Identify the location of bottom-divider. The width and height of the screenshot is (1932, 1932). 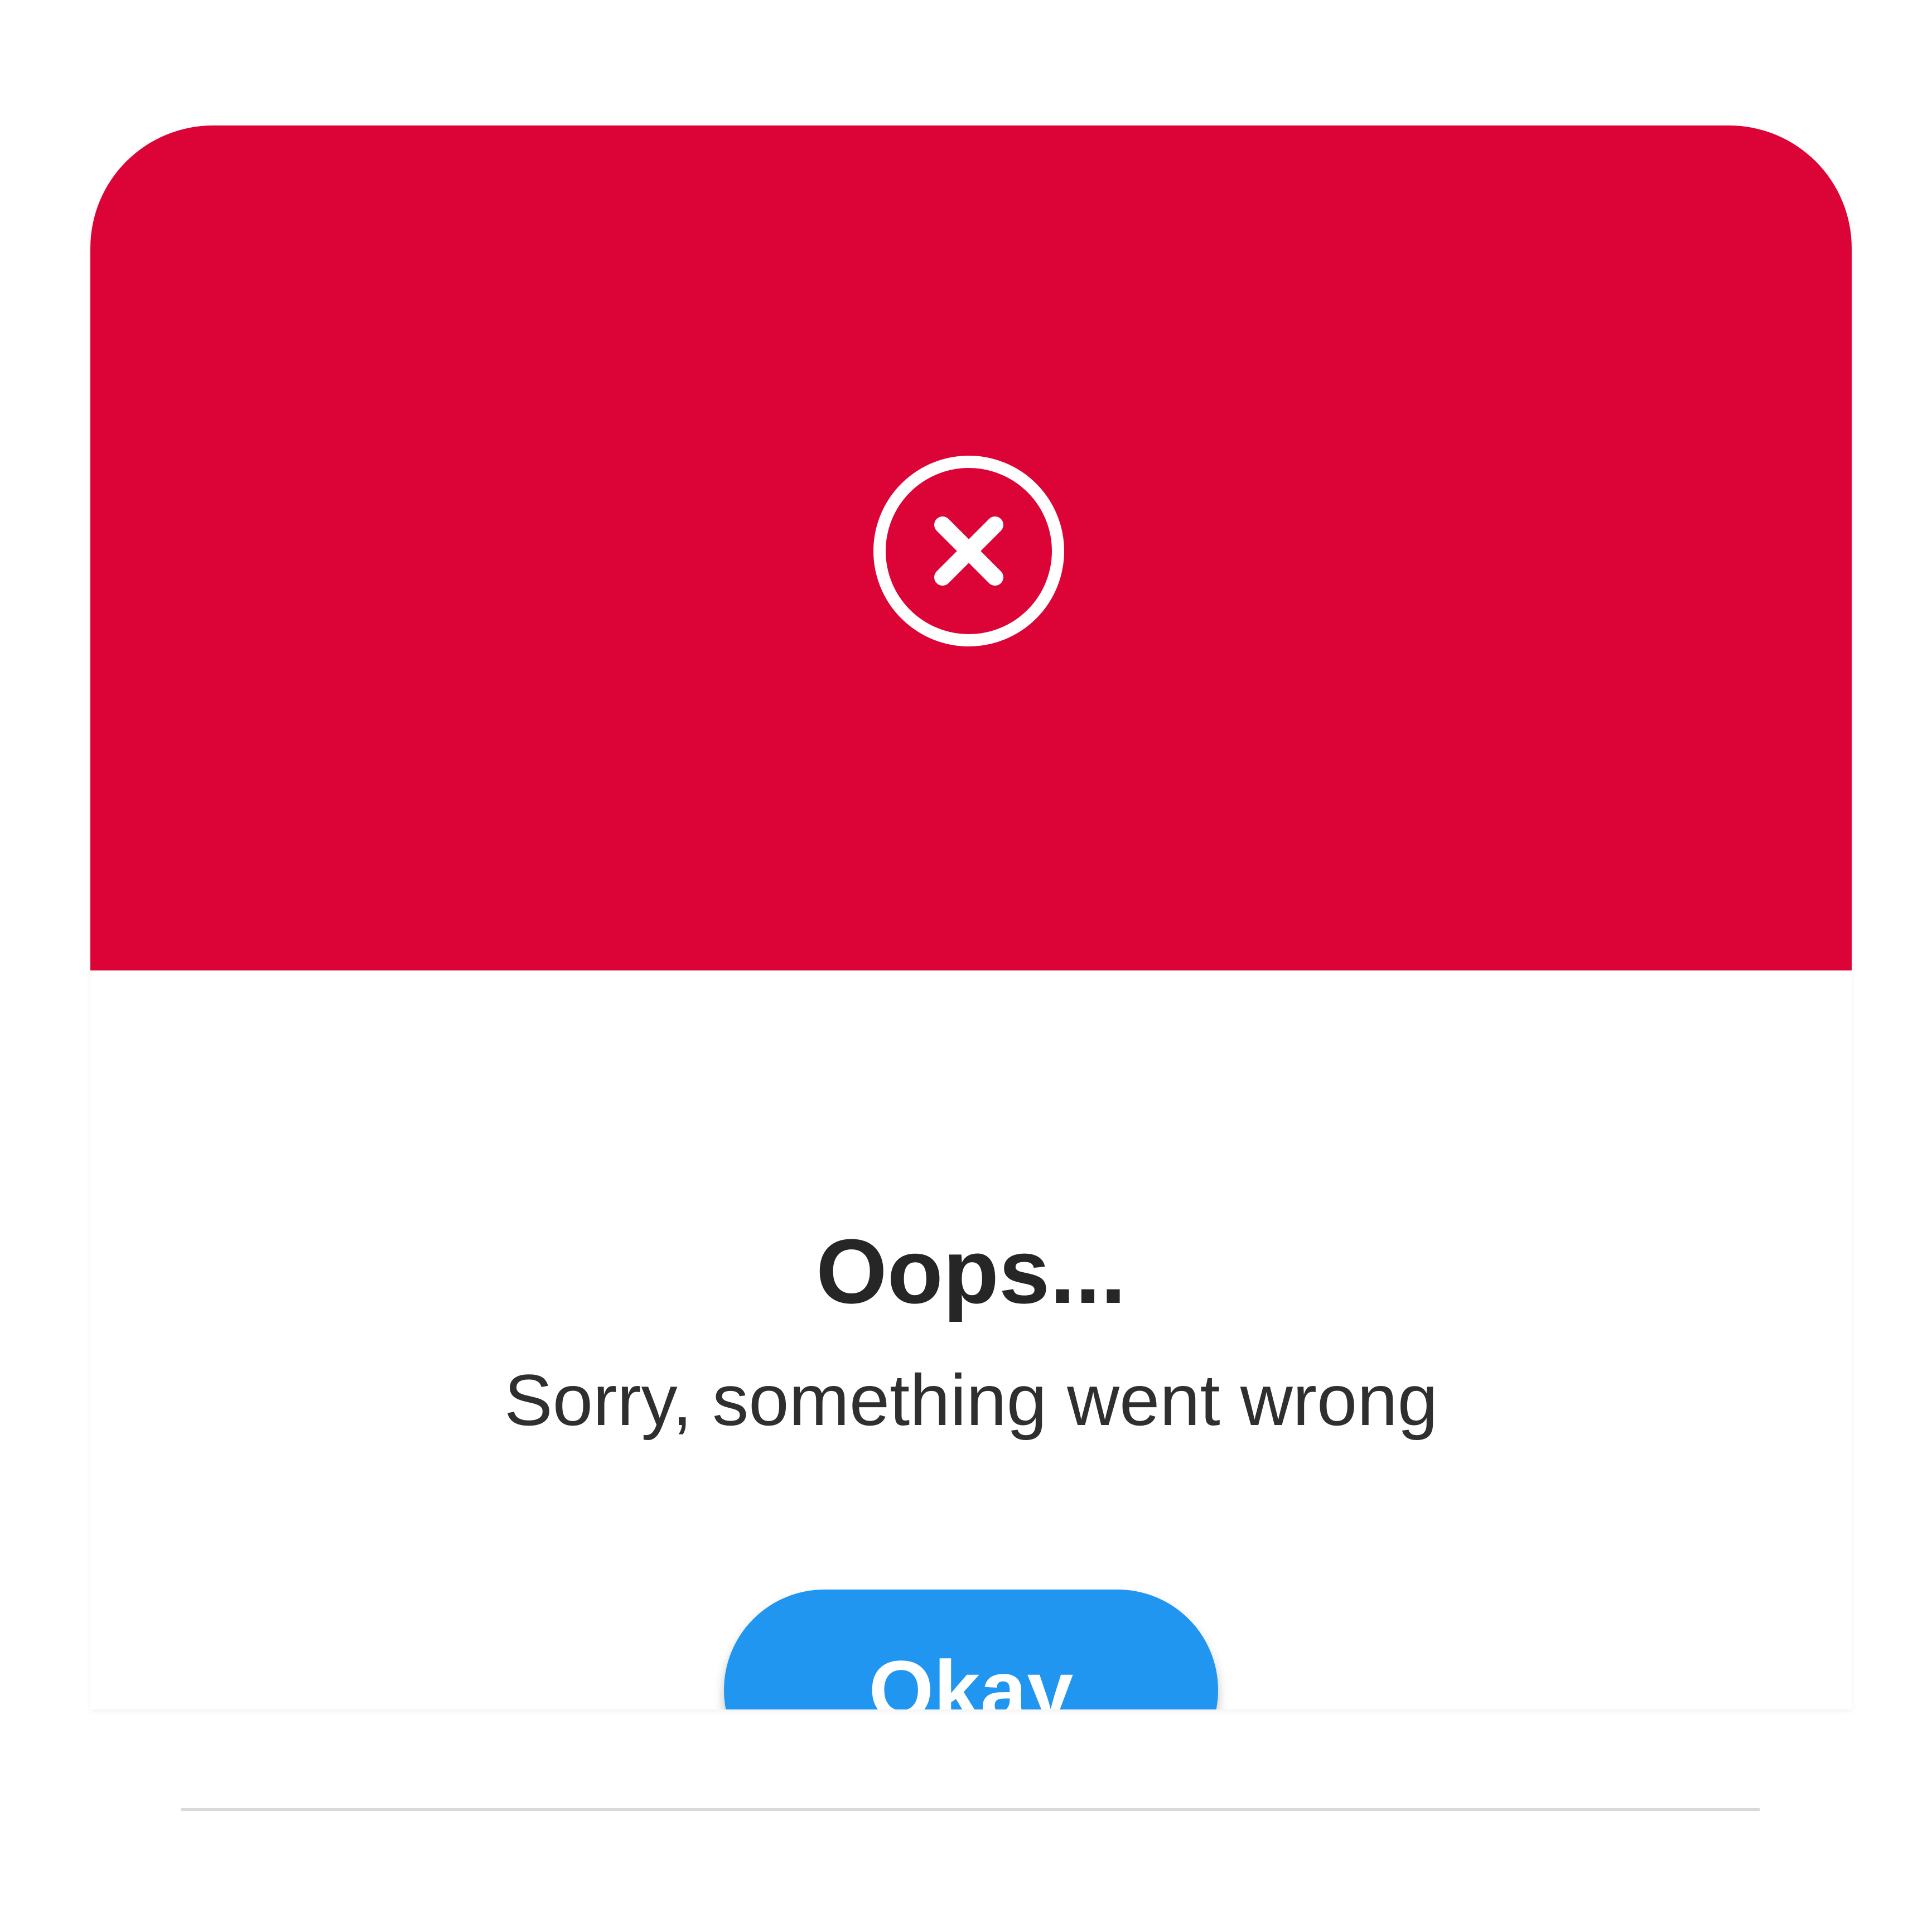
(970, 1809).